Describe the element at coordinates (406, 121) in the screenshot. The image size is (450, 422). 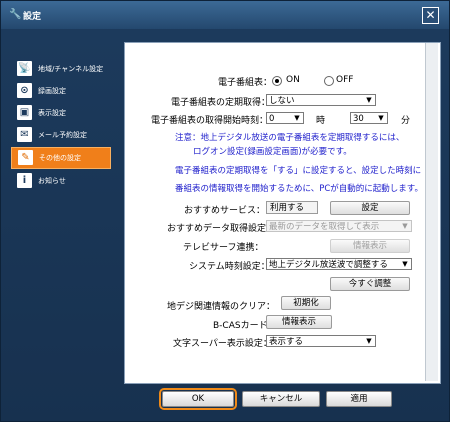
I see `minute-unit: 分` at that location.